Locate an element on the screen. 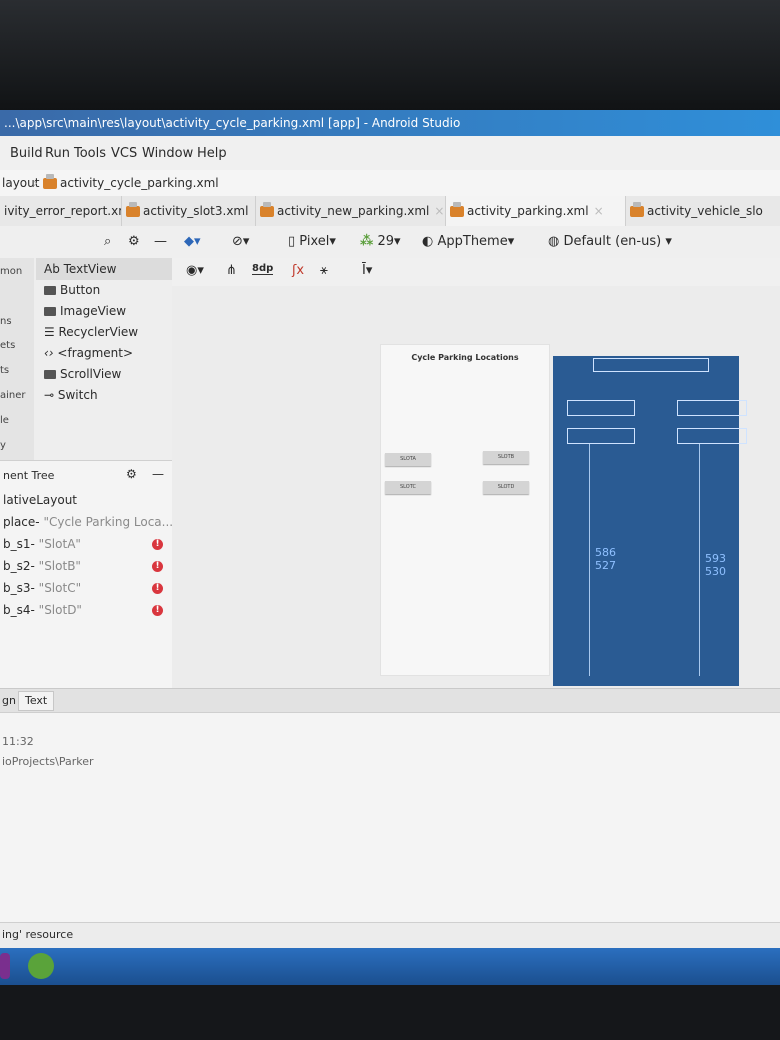 The image size is (780, 1040). tab-label: activity_new_parking.xml is located at coordinates (353, 211).